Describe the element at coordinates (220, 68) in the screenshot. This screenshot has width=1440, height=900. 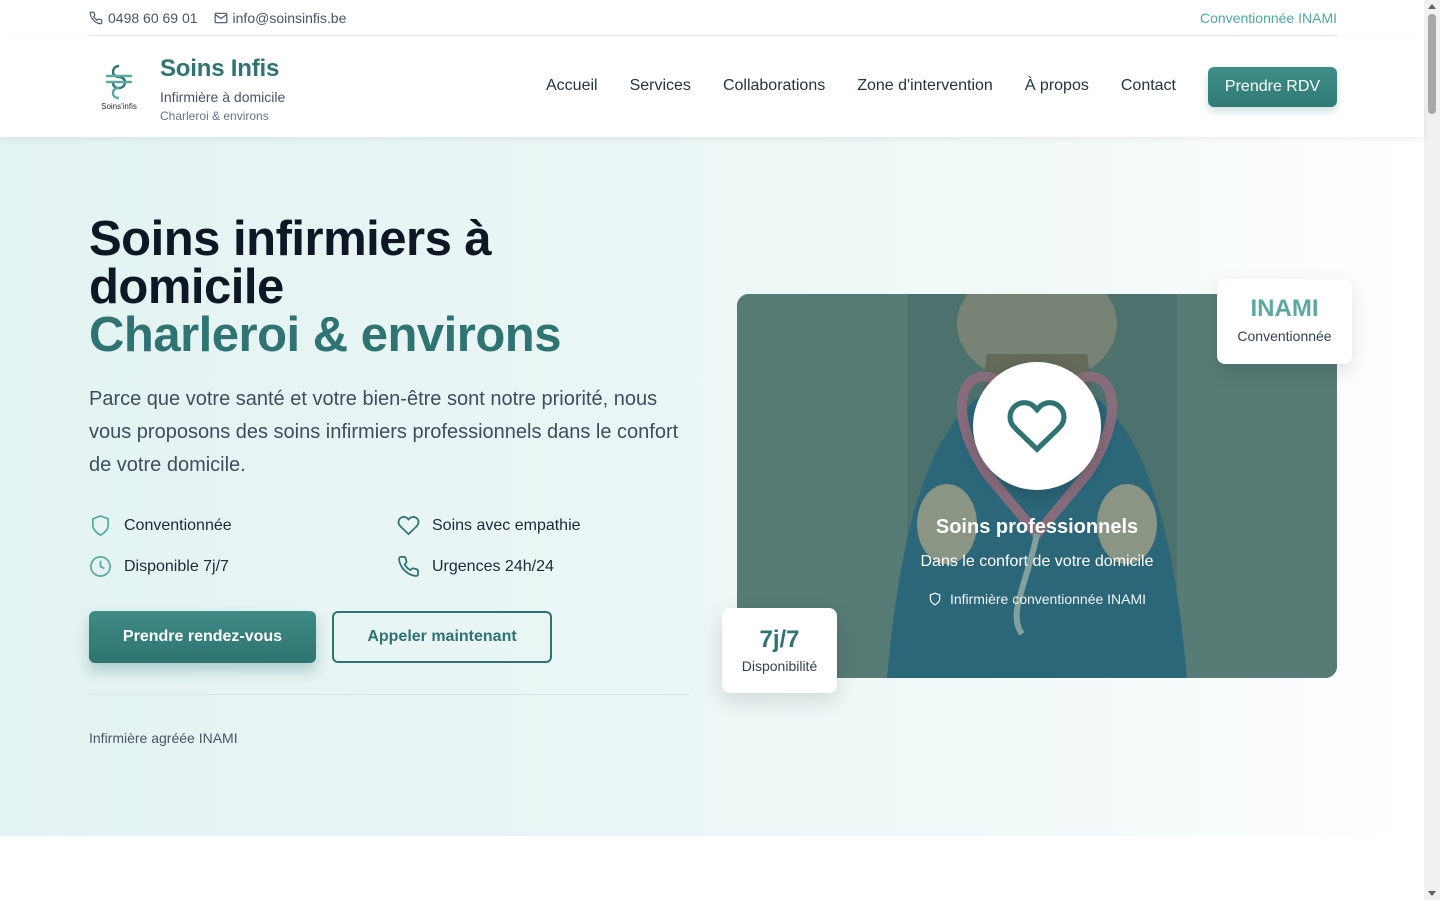
I see `brand-name: Soins Infis` at that location.